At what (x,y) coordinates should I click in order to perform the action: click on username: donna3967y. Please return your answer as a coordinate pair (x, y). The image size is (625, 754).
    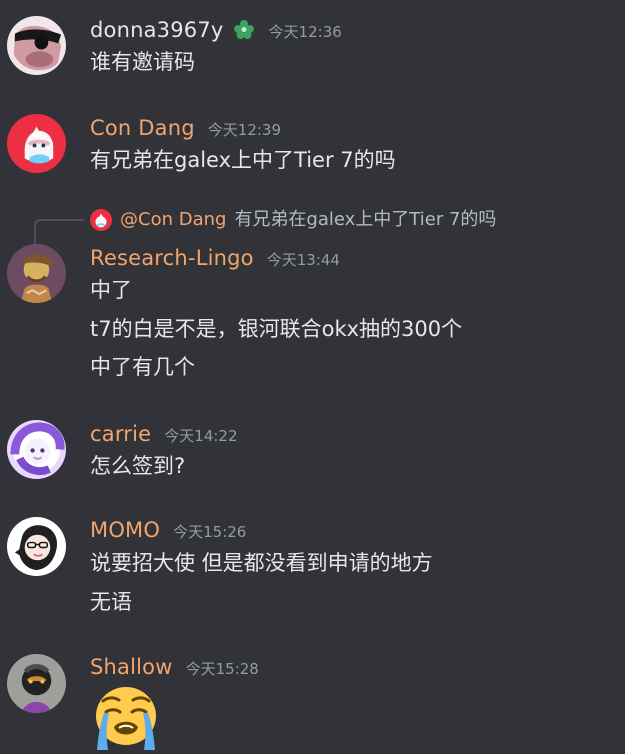
    Looking at the image, I should click on (157, 30).